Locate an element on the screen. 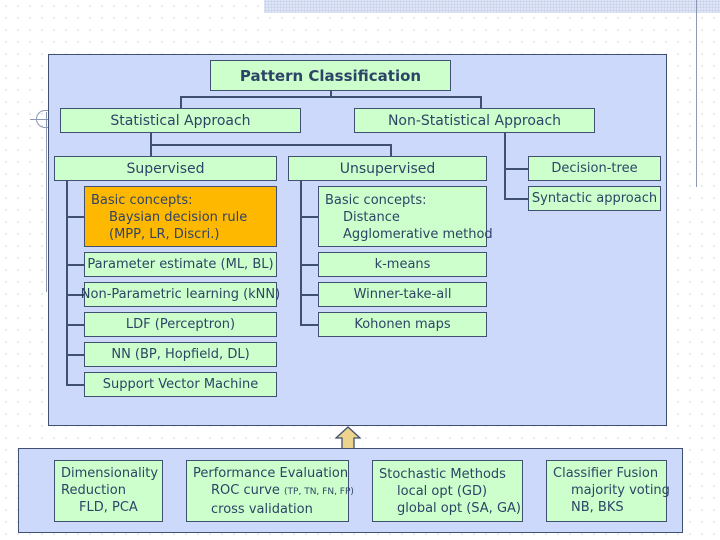 The width and height of the screenshot is (720, 540). unsupervised-node: Unsupervised is located at coordinates (387, 168).